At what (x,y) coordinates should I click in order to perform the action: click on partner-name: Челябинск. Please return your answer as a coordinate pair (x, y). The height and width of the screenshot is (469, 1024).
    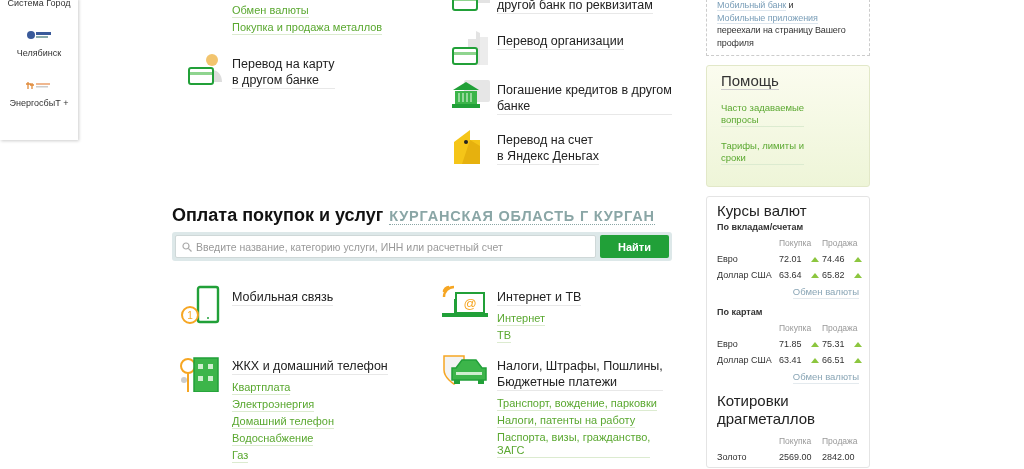
    Looking at the image, I should click on (39, 53).